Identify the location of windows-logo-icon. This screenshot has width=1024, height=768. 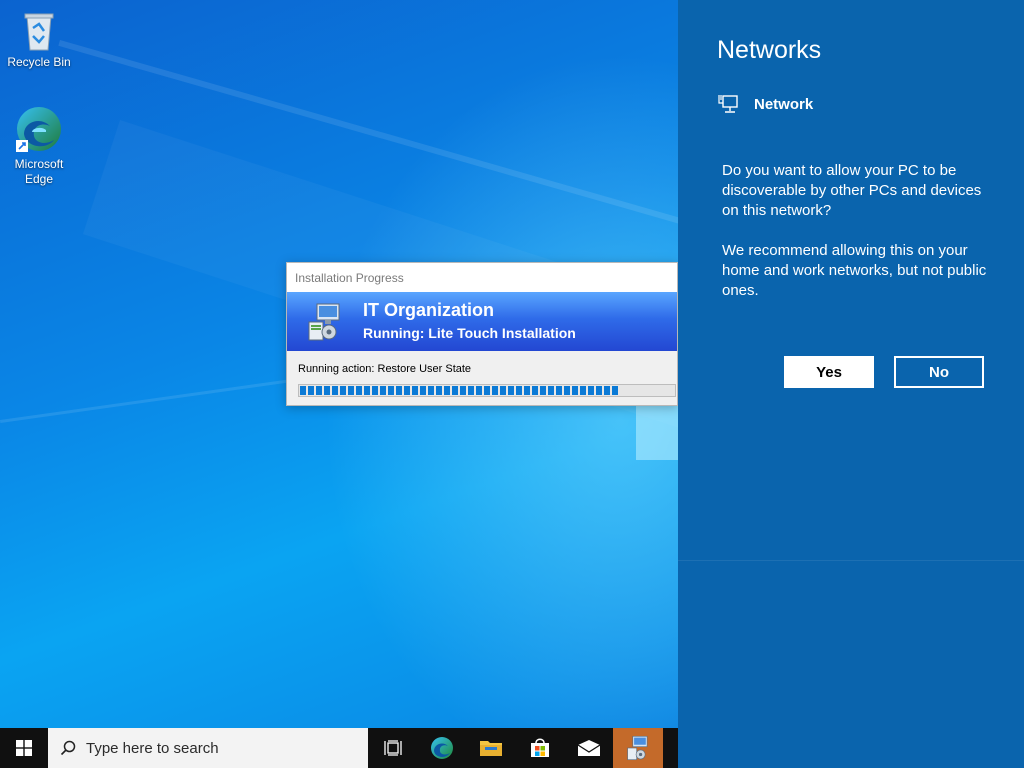
(24, 748).